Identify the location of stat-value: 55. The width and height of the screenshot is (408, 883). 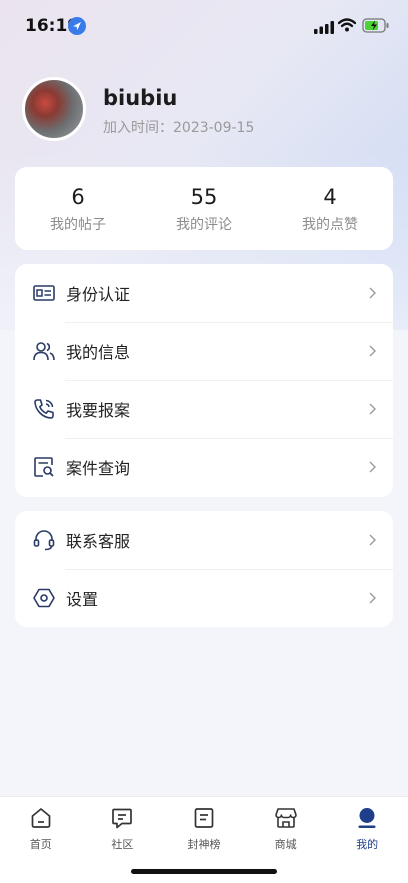
(204, 196).